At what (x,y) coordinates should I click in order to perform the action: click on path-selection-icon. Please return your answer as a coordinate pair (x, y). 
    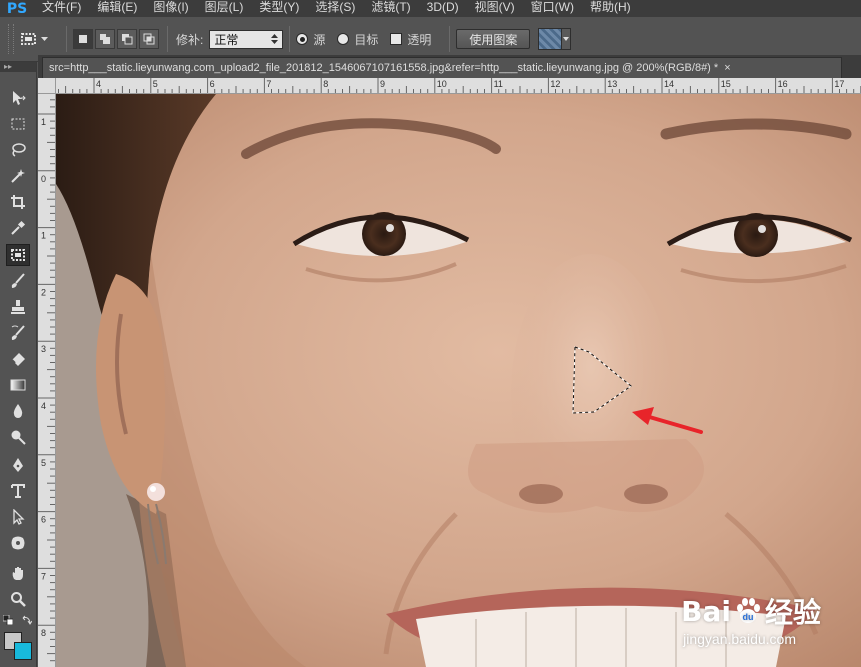
    Looking at the image, I should click on (19, 517).